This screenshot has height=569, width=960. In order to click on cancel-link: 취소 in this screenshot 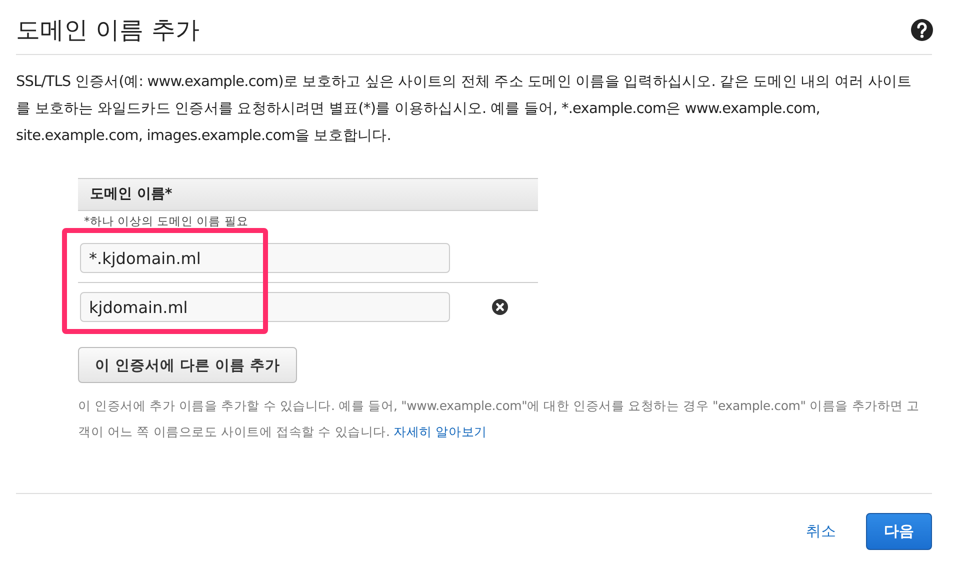, I will do `click(821, 531)`.